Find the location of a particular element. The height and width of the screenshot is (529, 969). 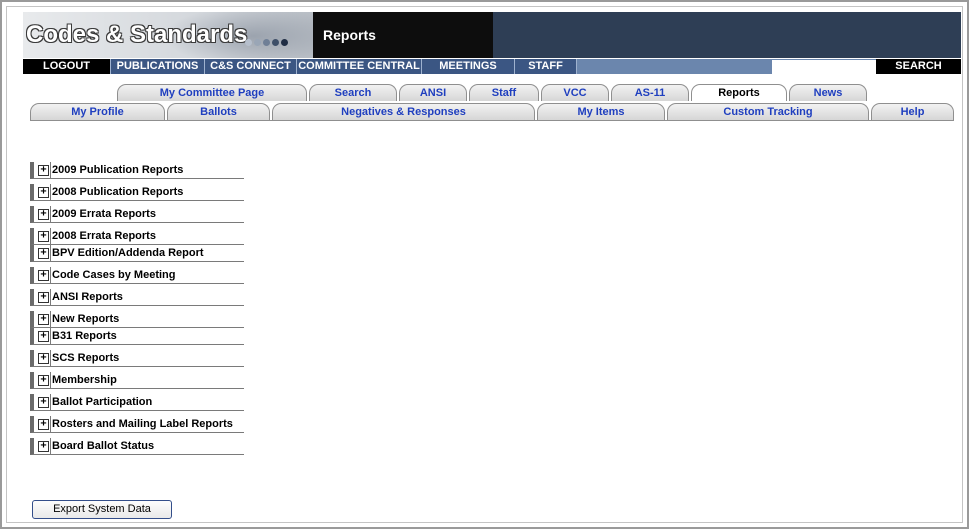

report-label: New Reports is located at coordinates (86, 319).